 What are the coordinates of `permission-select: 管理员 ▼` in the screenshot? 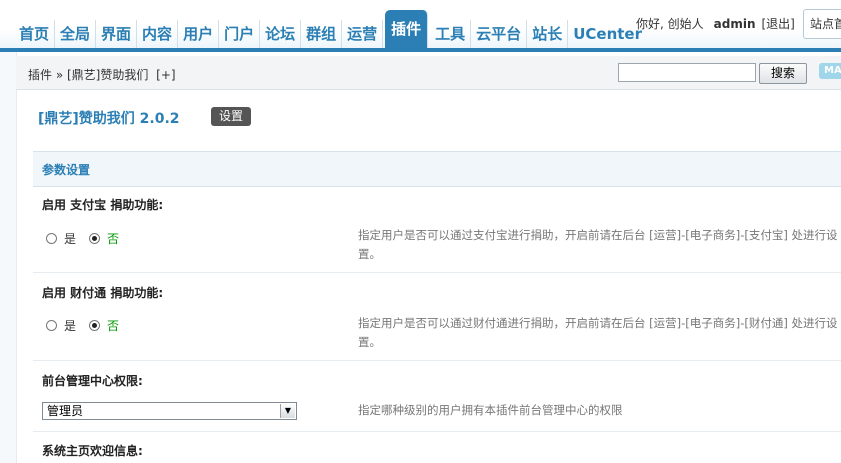 It's located at (169, 411).